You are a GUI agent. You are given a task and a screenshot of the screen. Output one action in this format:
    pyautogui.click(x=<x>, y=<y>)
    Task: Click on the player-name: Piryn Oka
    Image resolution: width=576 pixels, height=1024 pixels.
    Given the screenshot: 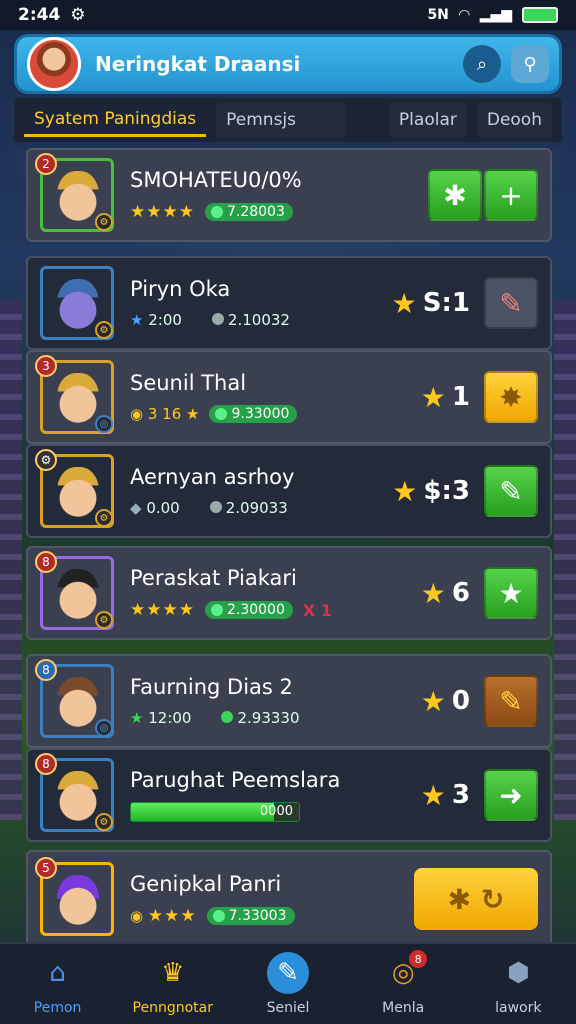 What is the action you would take?
    pyautogui.click(x=180, y=289)
    